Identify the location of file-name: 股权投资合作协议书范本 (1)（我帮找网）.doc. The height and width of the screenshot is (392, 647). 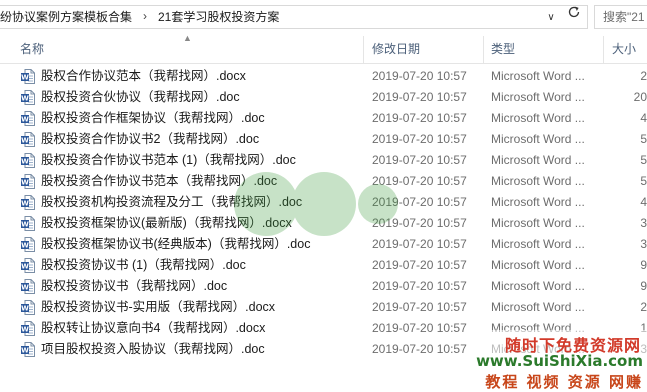
(168, 160).